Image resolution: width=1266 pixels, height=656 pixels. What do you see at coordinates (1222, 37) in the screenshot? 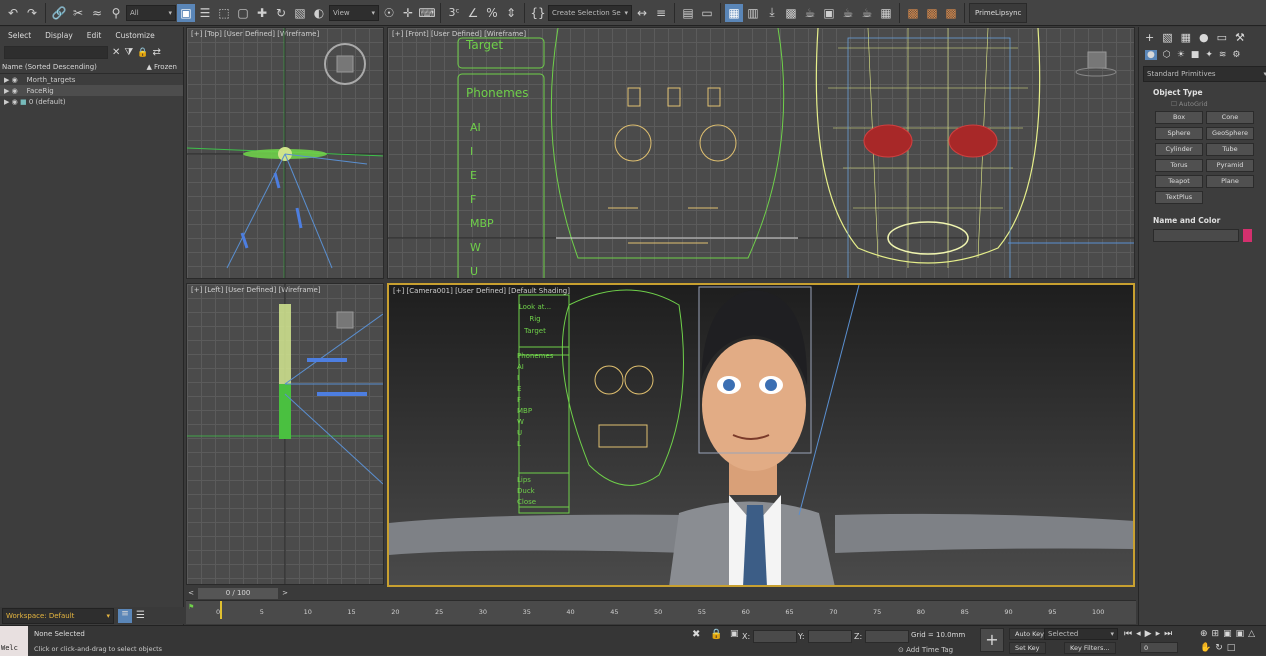
I see `display-tab-icon: ▭` at bounding box center [1222, 37].